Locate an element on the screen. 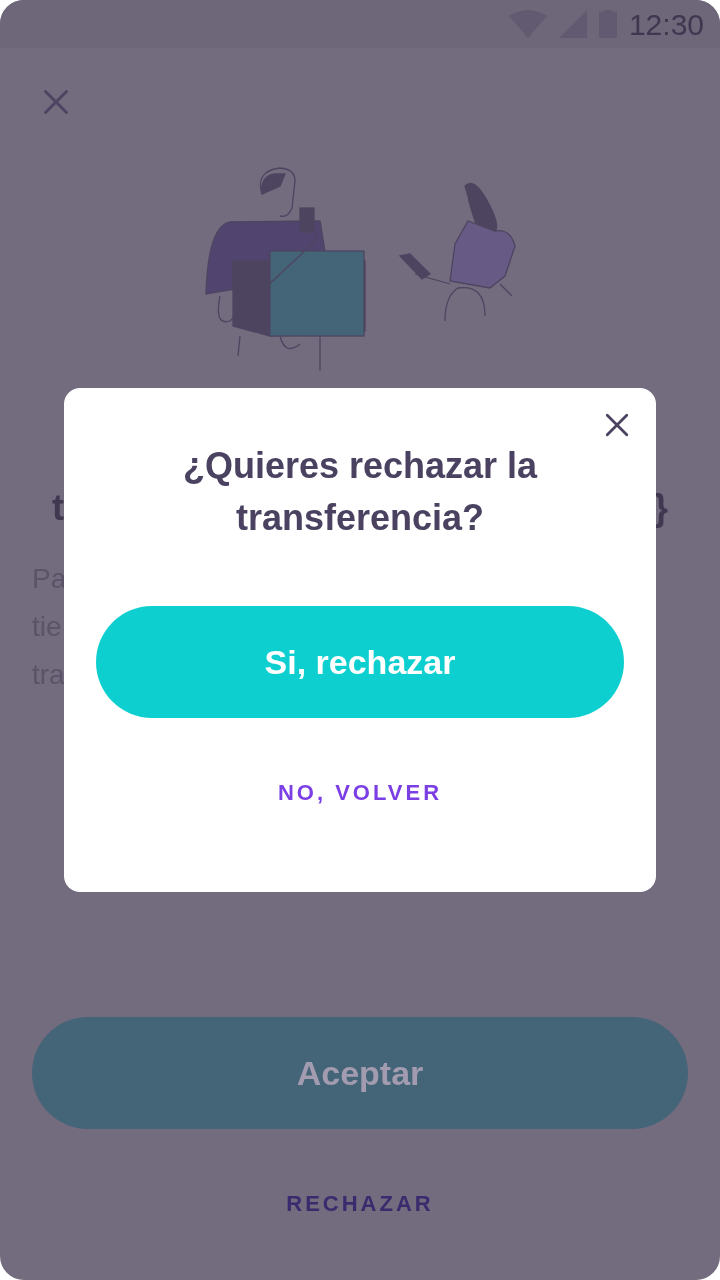  dialog-title: ¿Quieres rechazar la transferencia? is located at coordinates (360, 492).